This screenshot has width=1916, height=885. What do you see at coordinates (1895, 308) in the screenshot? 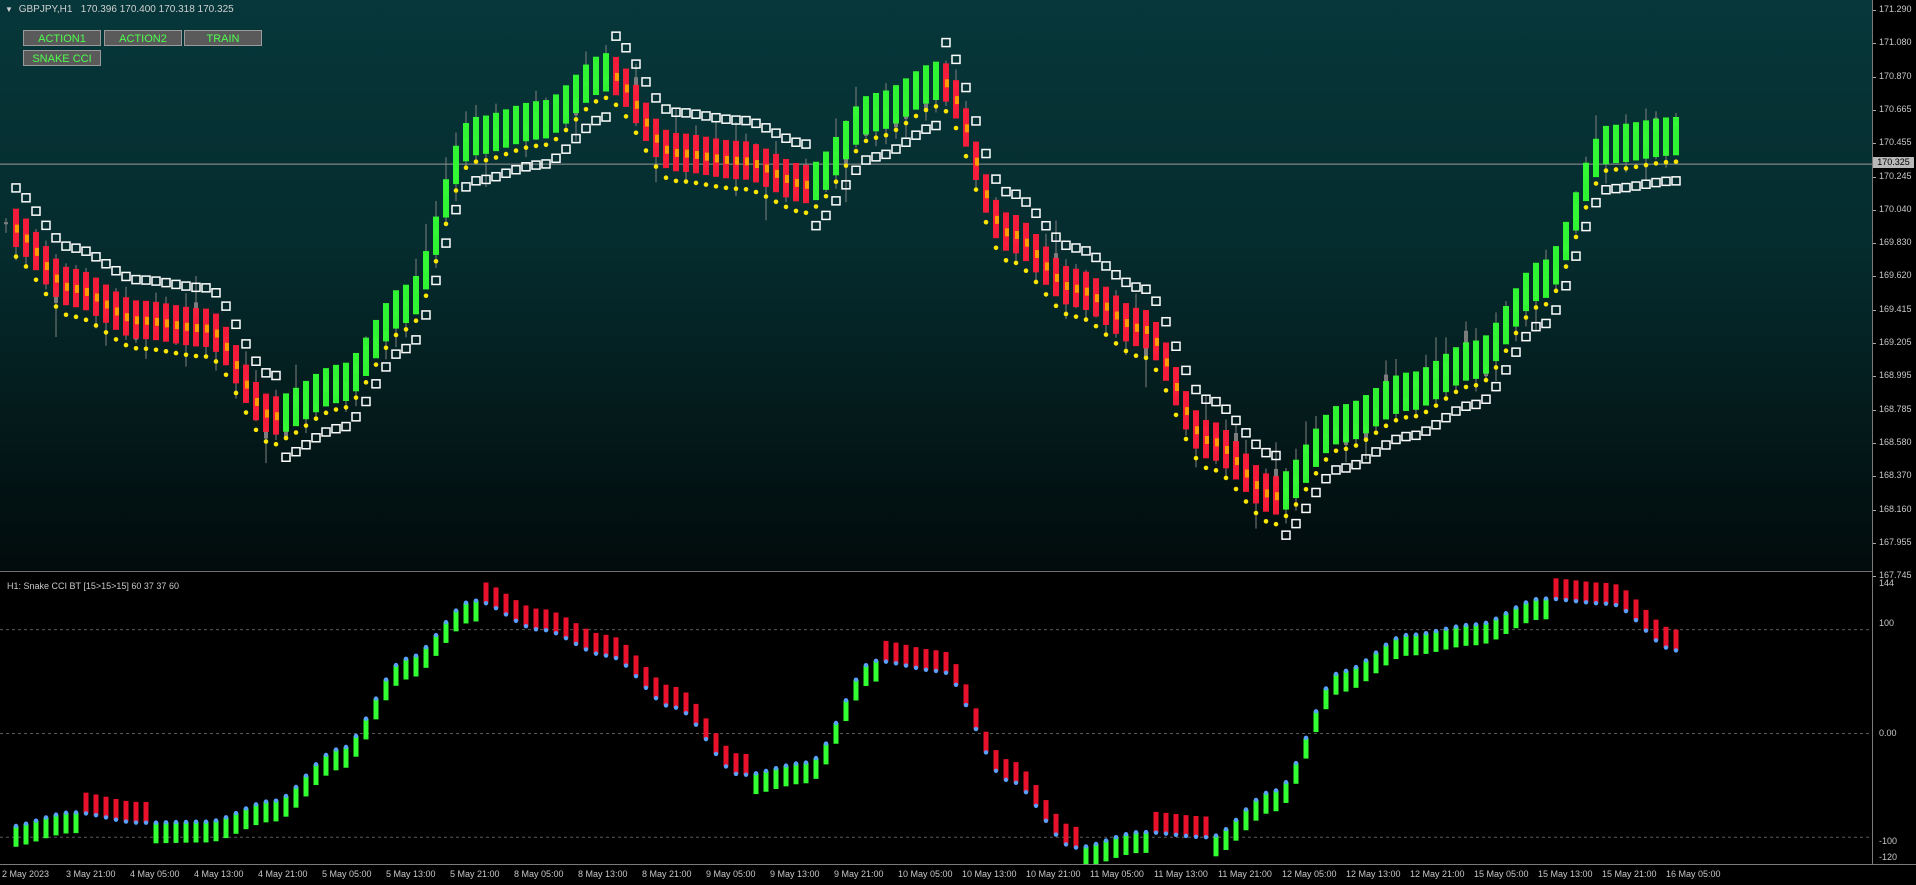
I see `price-tick-label: 169.415` at bounding box center [1895, 308].